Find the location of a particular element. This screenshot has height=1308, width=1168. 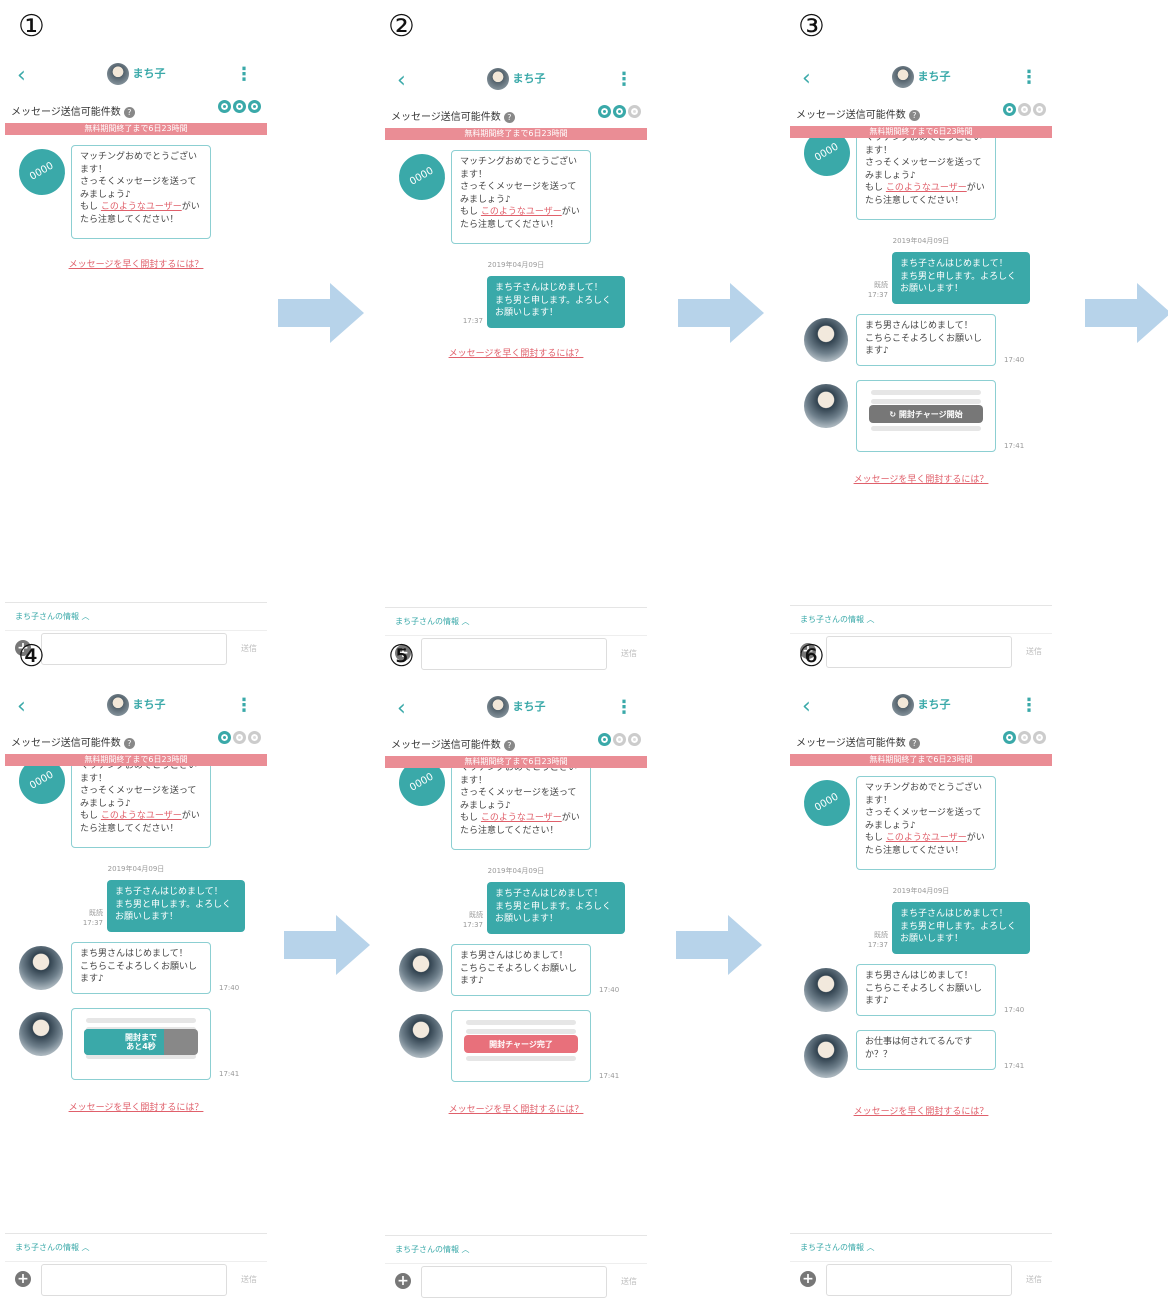

locked-message-bubble: 開封チャージ完了 is located at coordinates (521, 1046).